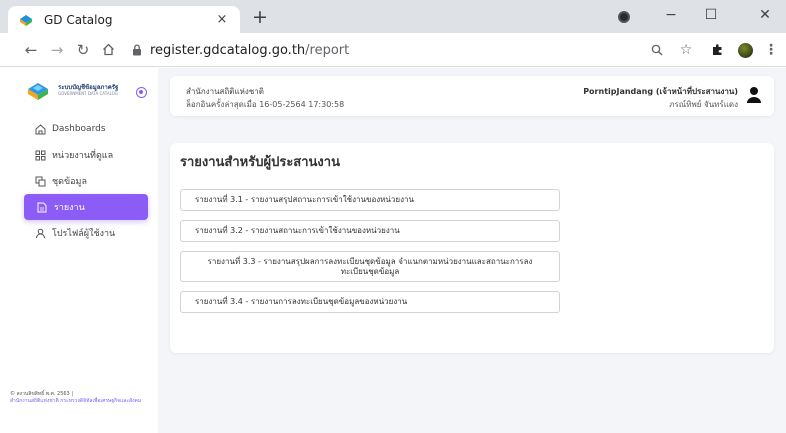 This screenshot has width=786, height=433. What do you see at coordinates (657, 50) in the screenshot?
I see `zoom-icon` at bounding box center [657, 50].